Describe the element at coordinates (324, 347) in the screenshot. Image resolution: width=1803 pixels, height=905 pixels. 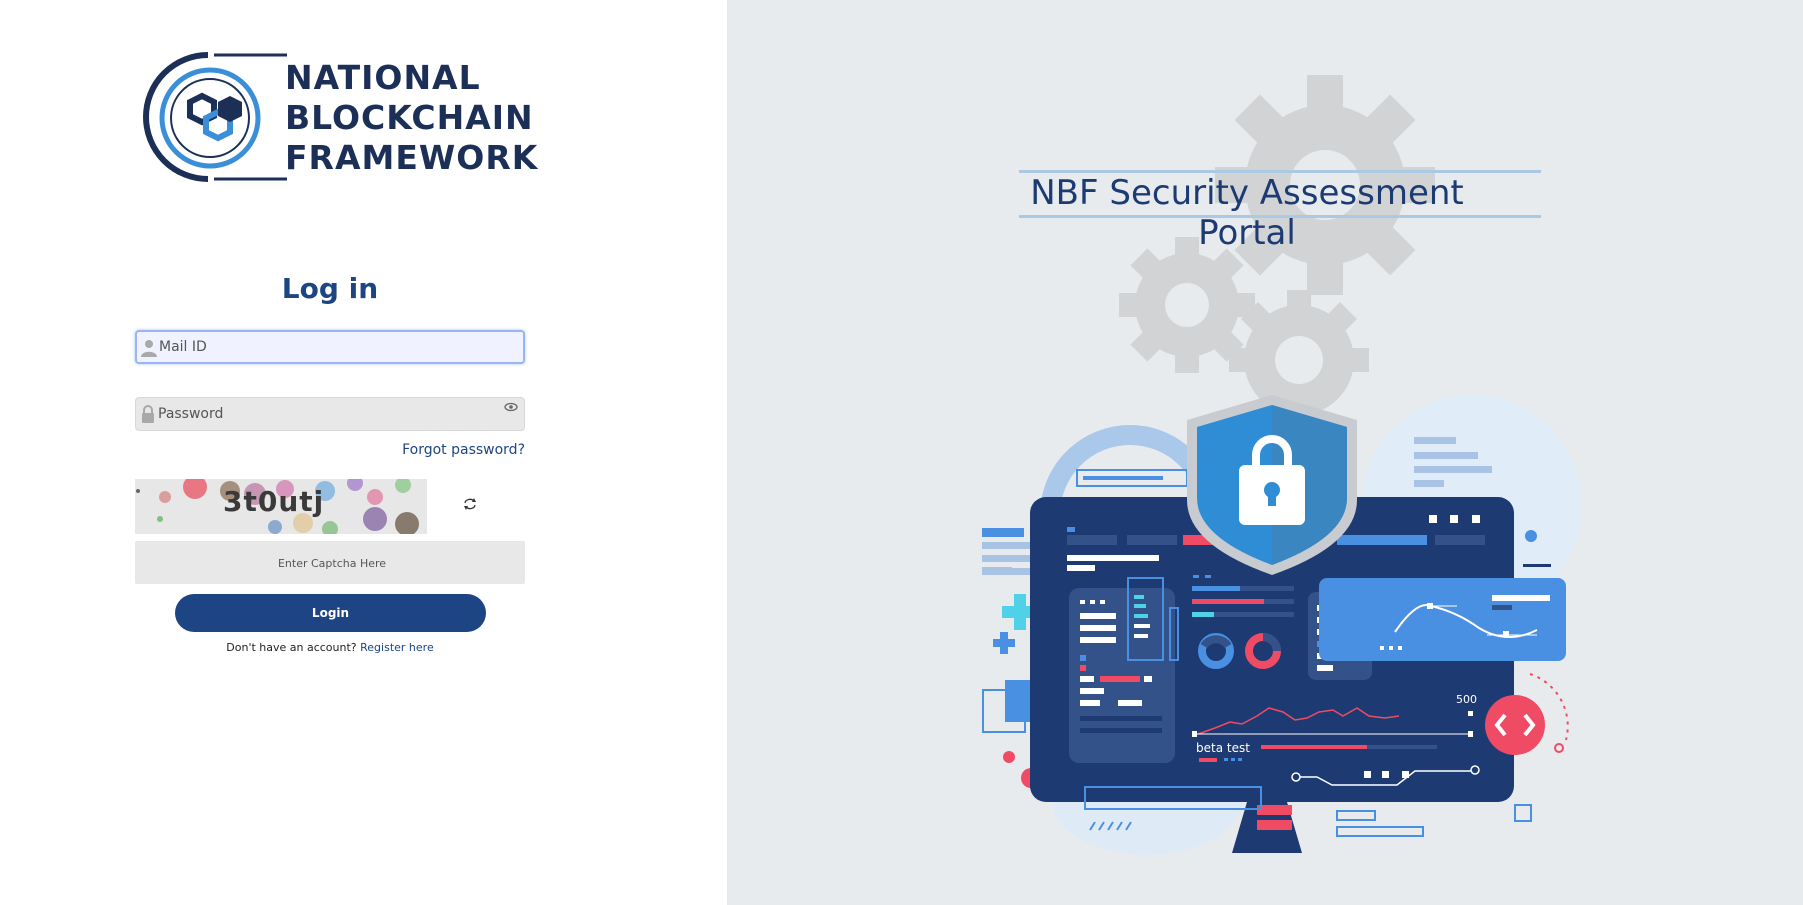
I see `mail-id-input` at that location.